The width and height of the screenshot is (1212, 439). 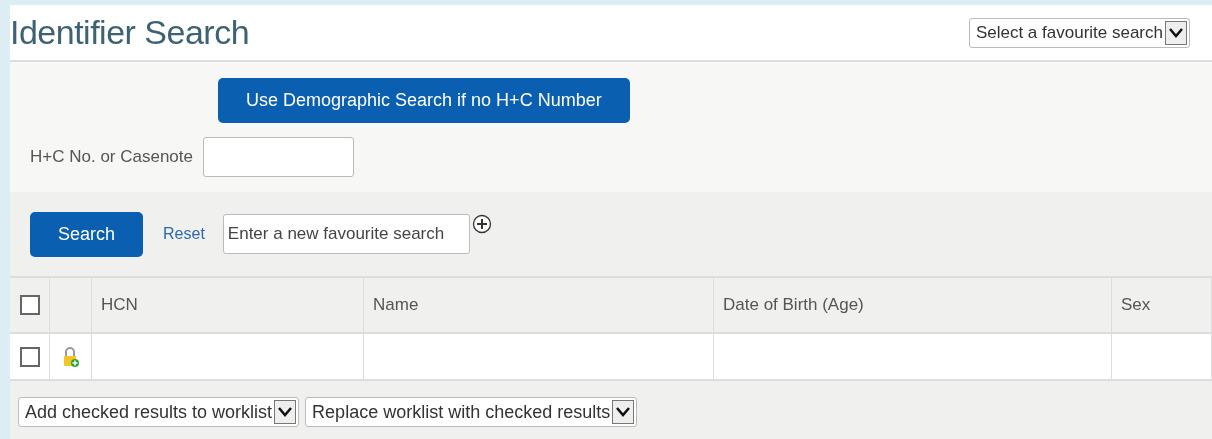 What do you see at coordinates (130, 32) in the screenshot?
I see `page-title: Identifier Search` at bounding box center [130, 32].